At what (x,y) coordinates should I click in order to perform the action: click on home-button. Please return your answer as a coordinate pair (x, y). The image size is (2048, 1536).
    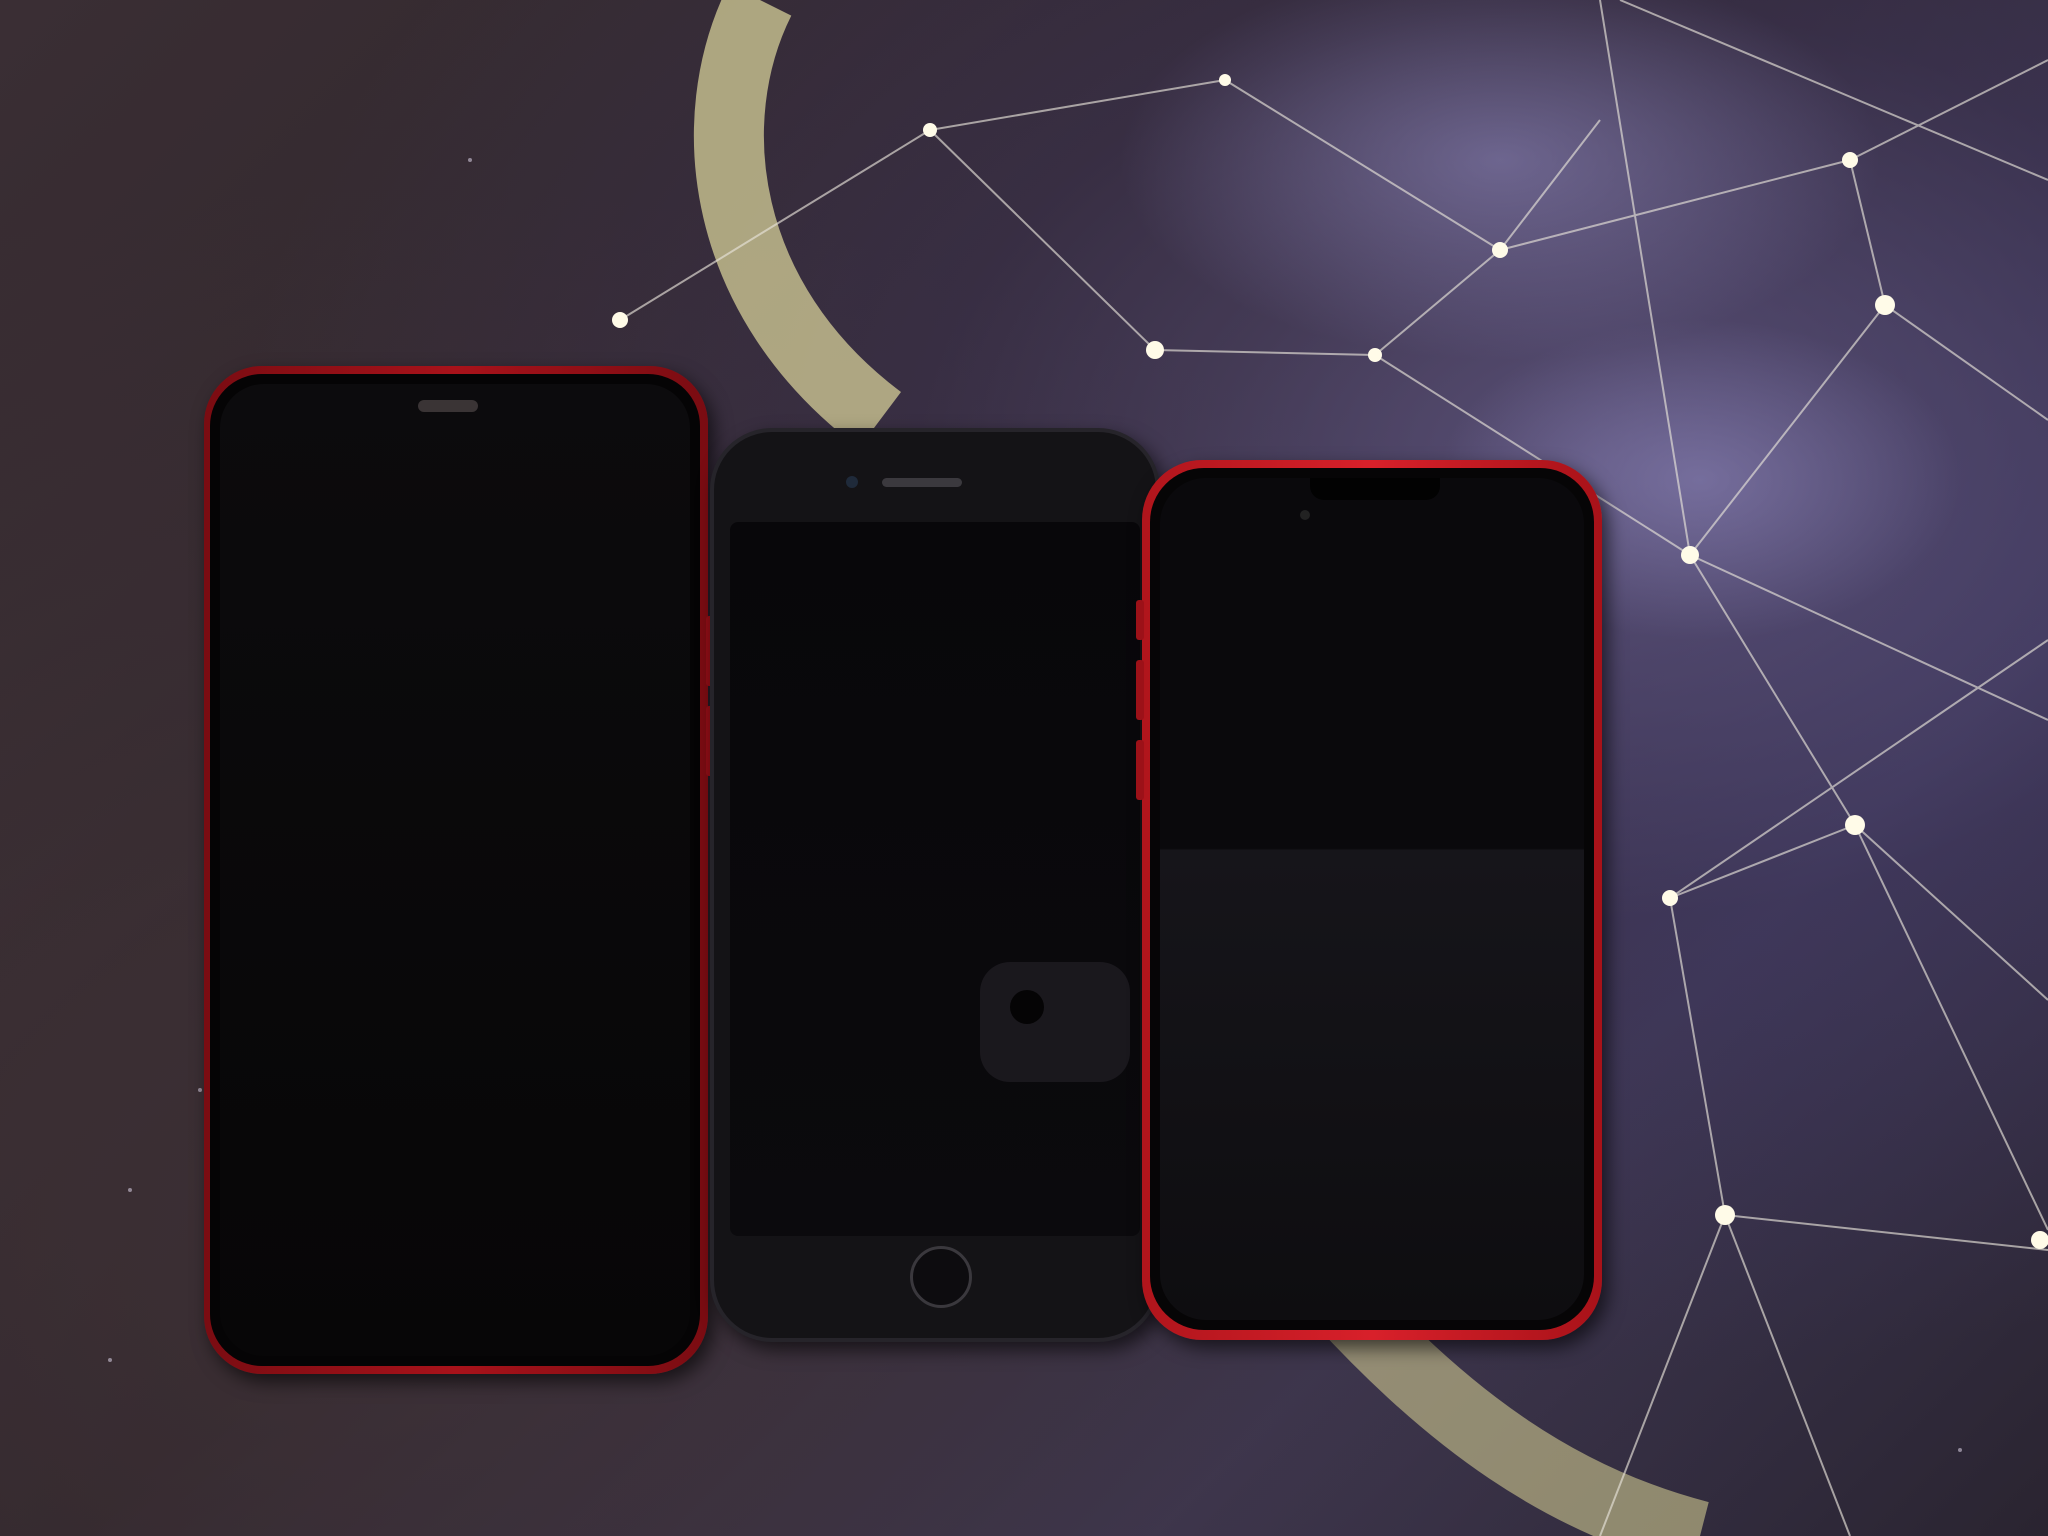
    Looking at the image, I should click on (941, 1277).